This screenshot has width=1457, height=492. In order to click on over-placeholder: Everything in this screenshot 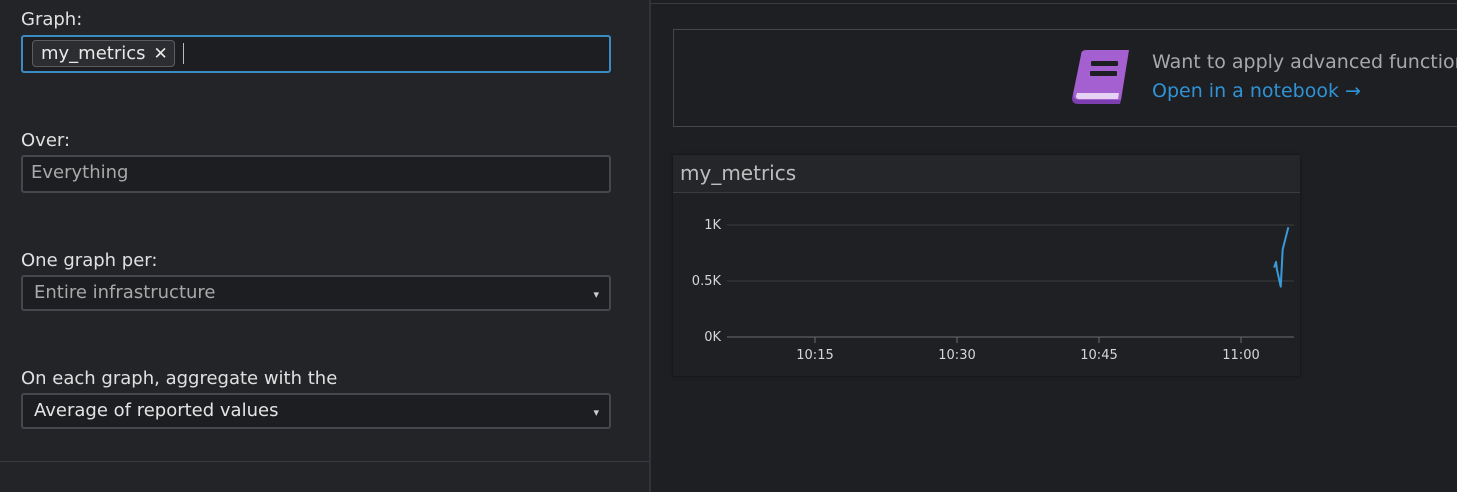, I will do `click(80, 172)`.